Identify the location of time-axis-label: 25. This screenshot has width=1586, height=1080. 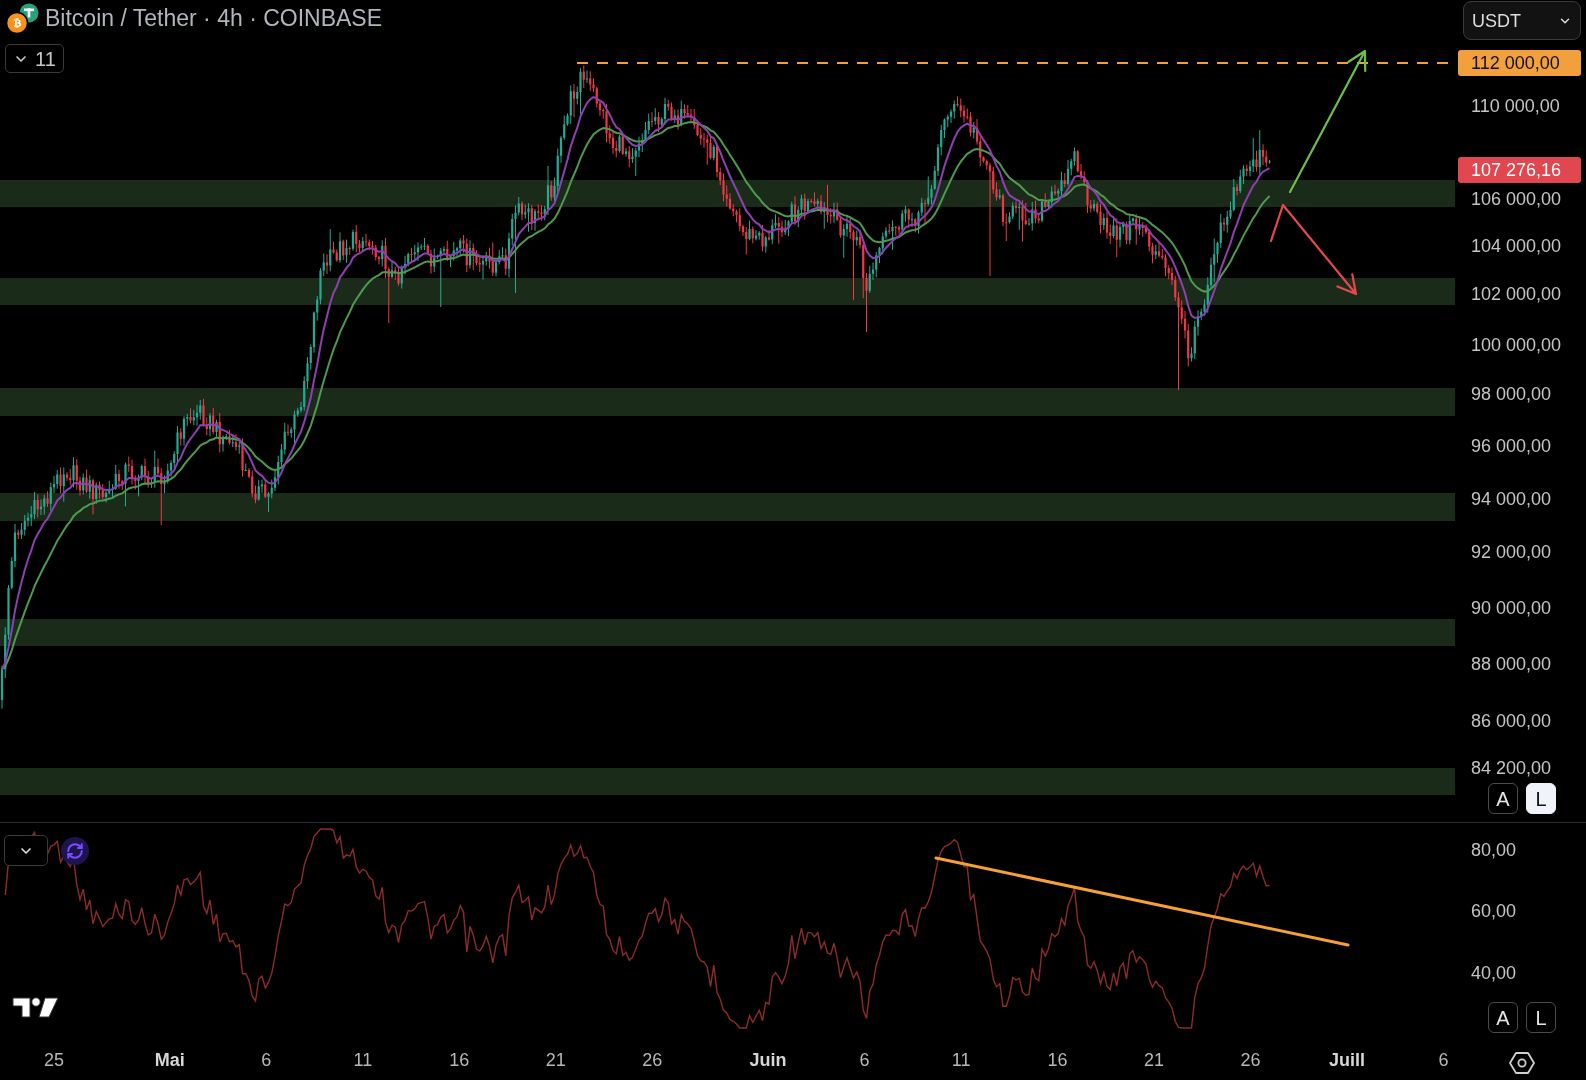
(54, 1060).